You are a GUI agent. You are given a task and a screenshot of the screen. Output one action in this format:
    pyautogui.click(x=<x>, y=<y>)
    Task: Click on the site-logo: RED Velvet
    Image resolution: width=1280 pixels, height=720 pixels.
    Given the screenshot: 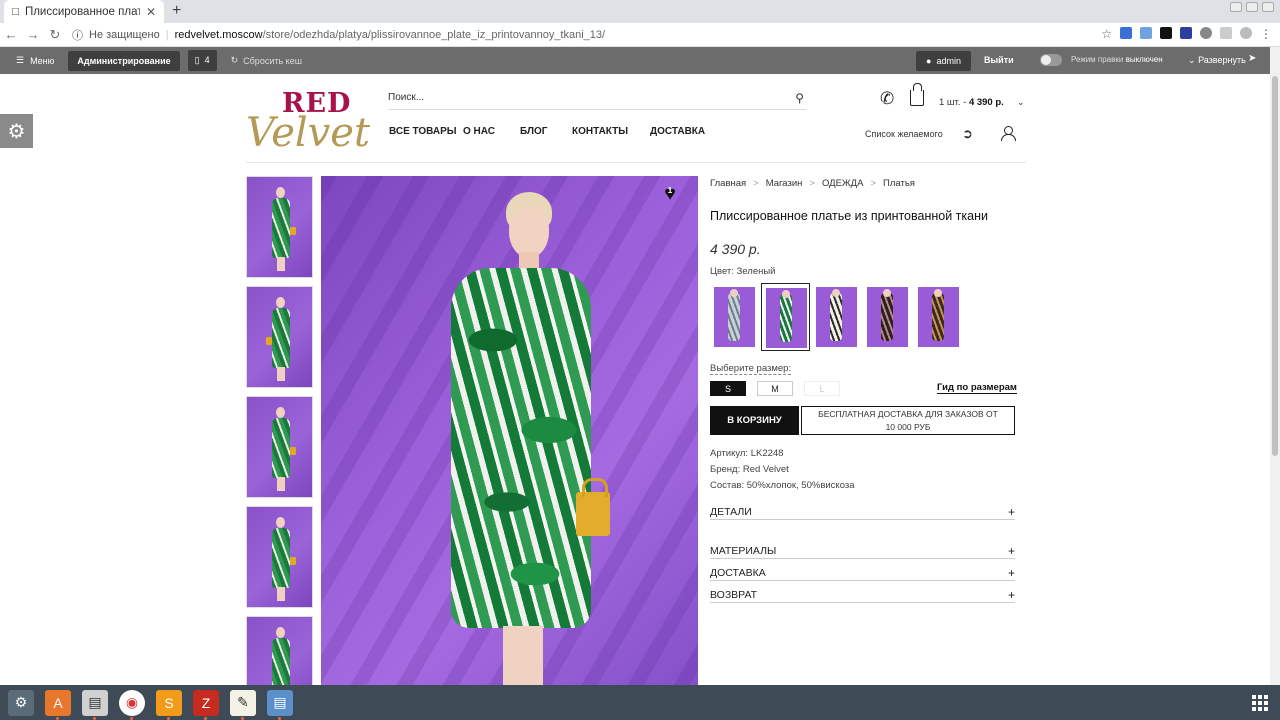 What is the action you would take?
    pyautogui.click(x=308, y=122)
    